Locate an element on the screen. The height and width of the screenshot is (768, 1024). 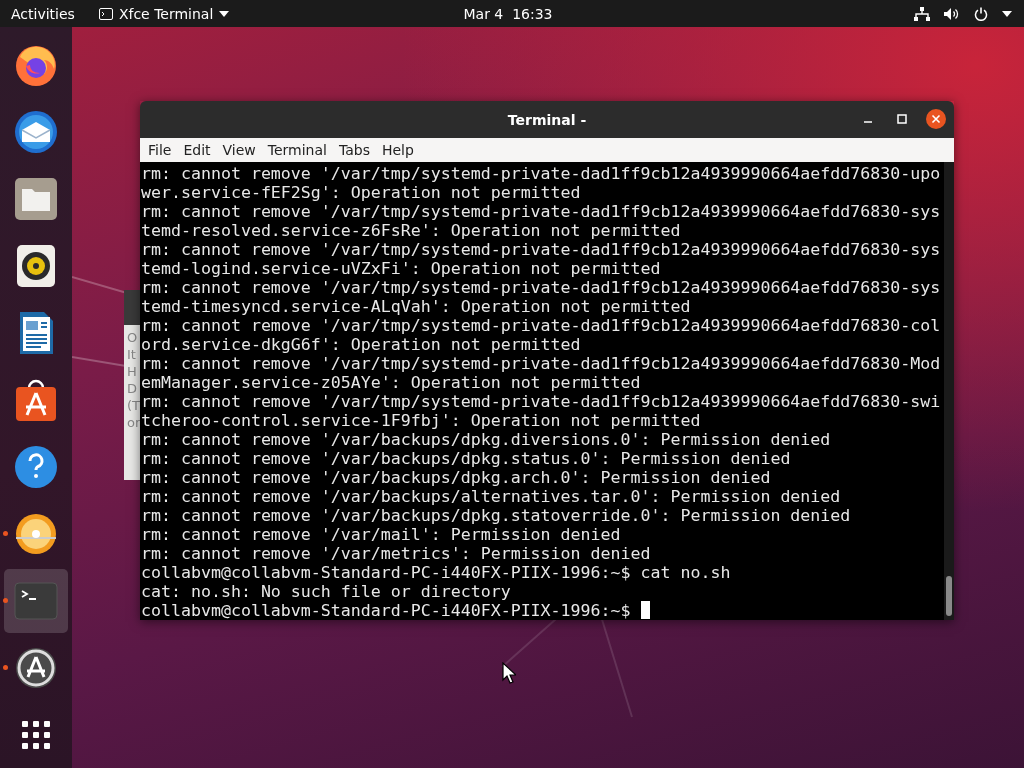
terminal-line: temd-logind.service-uVZxFi': Operation not permitted is located at coordinates (401, 268).